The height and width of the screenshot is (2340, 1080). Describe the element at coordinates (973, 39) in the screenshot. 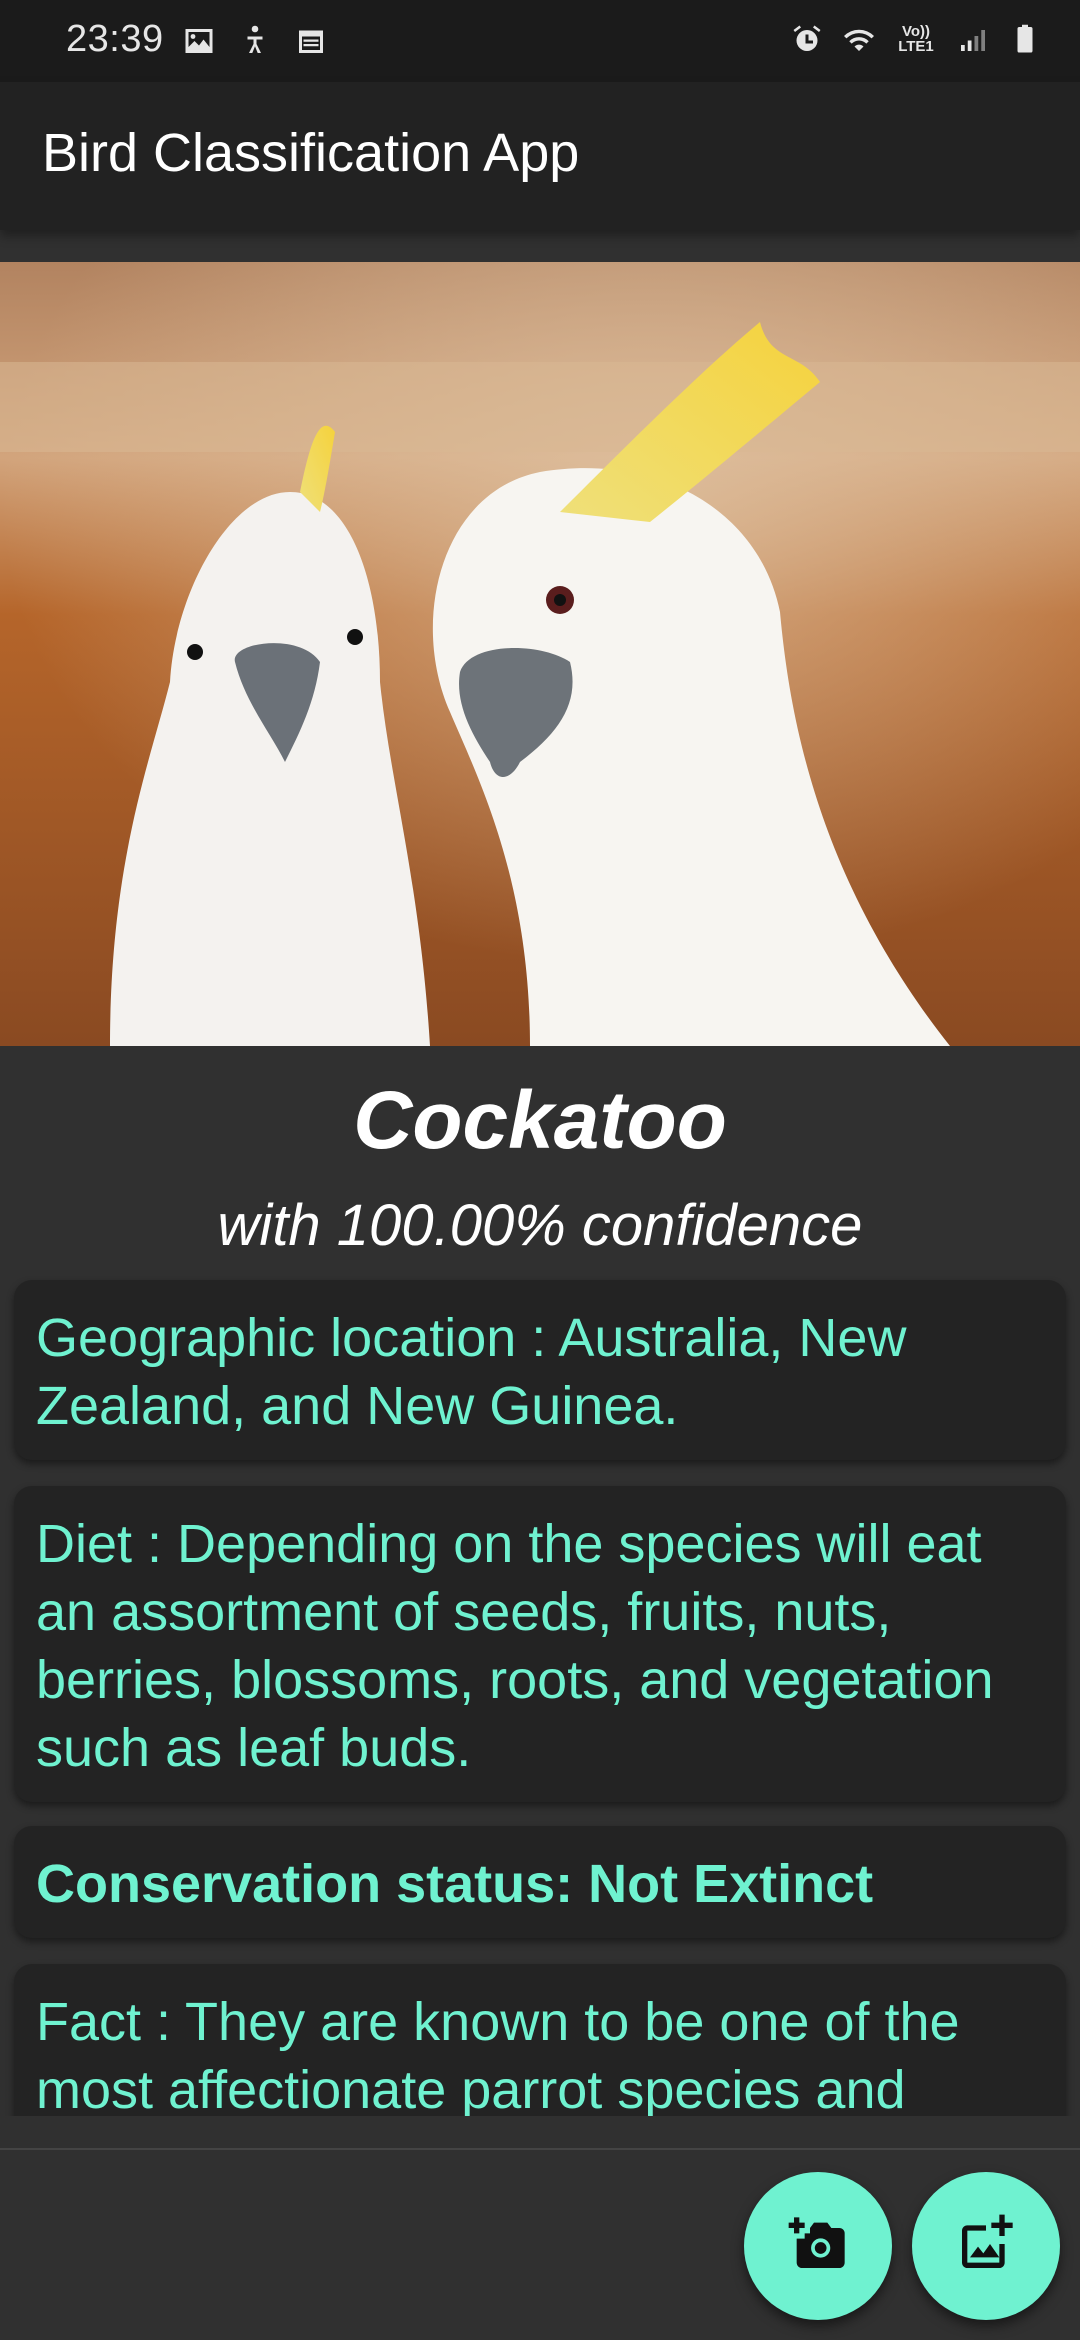

I see `signal-icon` at that location.